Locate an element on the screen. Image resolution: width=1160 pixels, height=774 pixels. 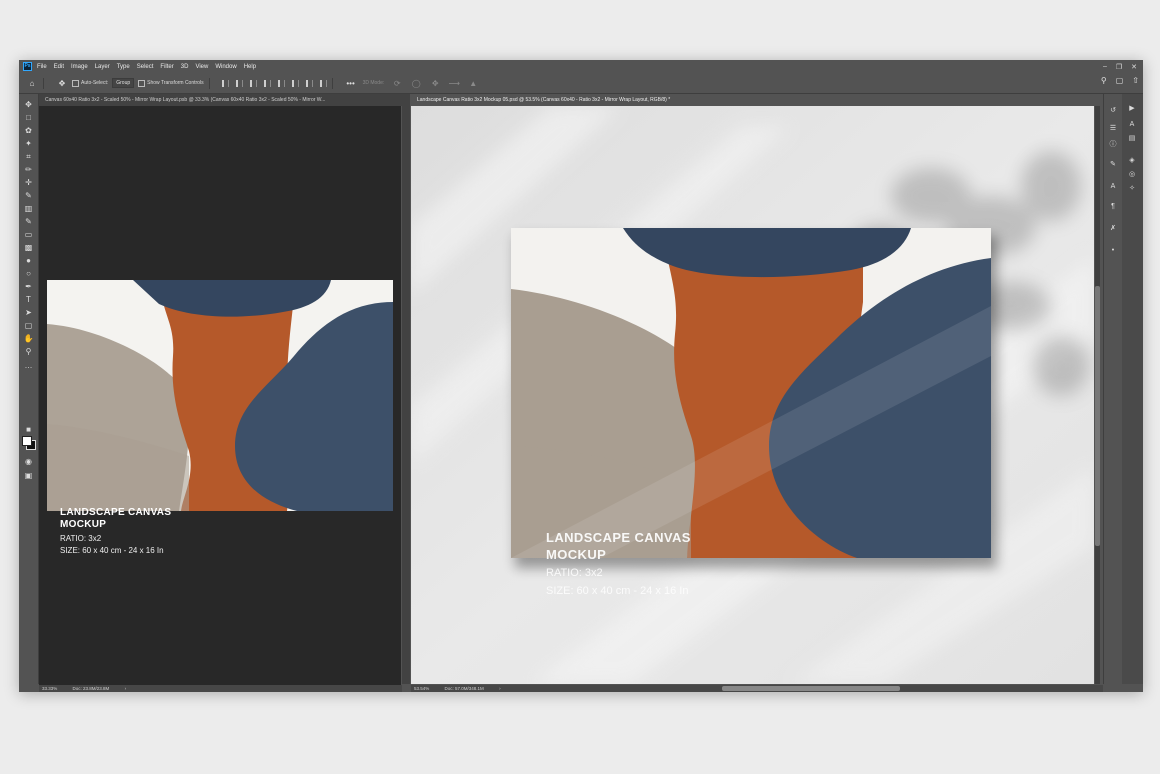
zoom-tool-icon: ⚲ is located at coordinates (28, 351).